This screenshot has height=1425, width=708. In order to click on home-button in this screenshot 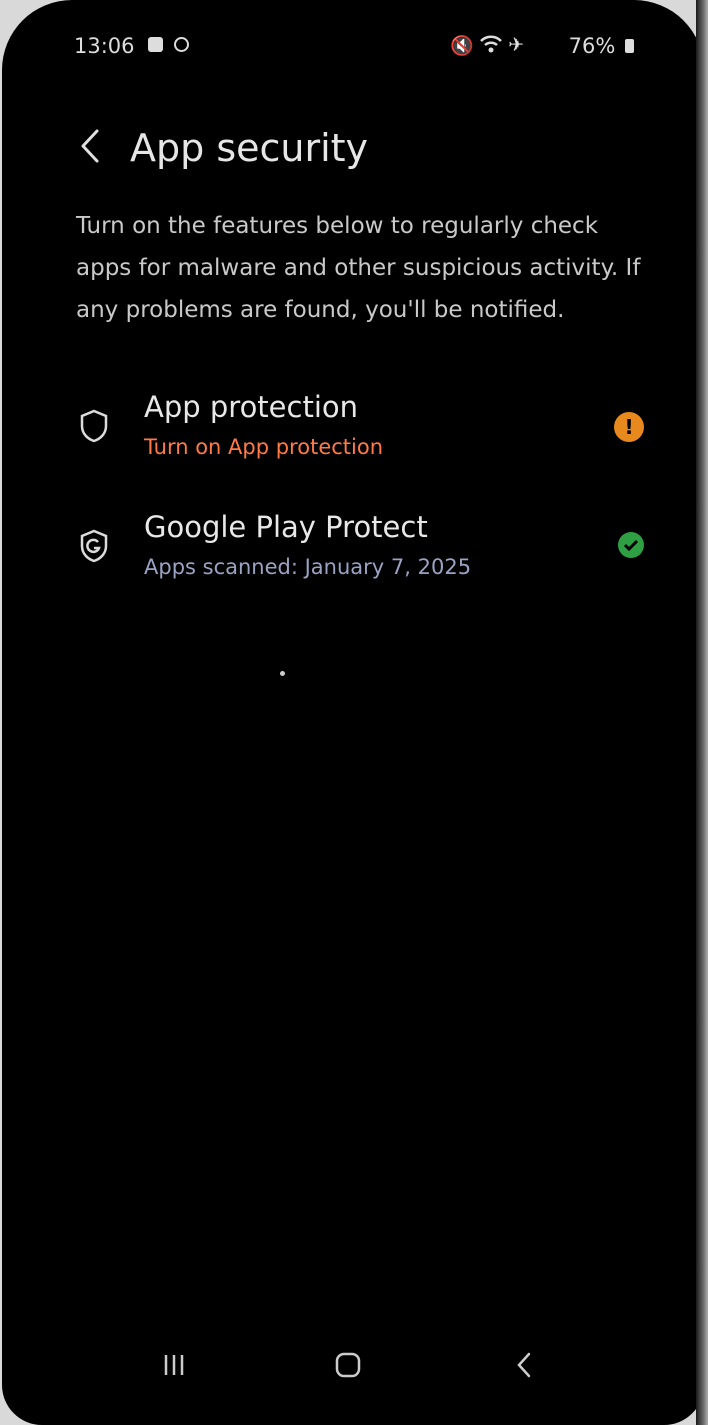, I will do `click(348, 1365)`.